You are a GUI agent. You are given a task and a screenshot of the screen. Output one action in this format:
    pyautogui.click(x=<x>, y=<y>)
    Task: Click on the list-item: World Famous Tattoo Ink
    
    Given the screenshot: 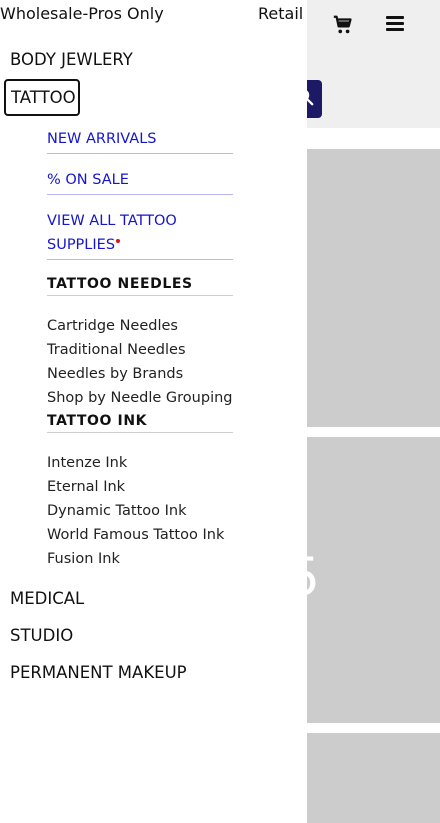 What is the action you would take?
    pyautogui.click(x=135, y=535)
    